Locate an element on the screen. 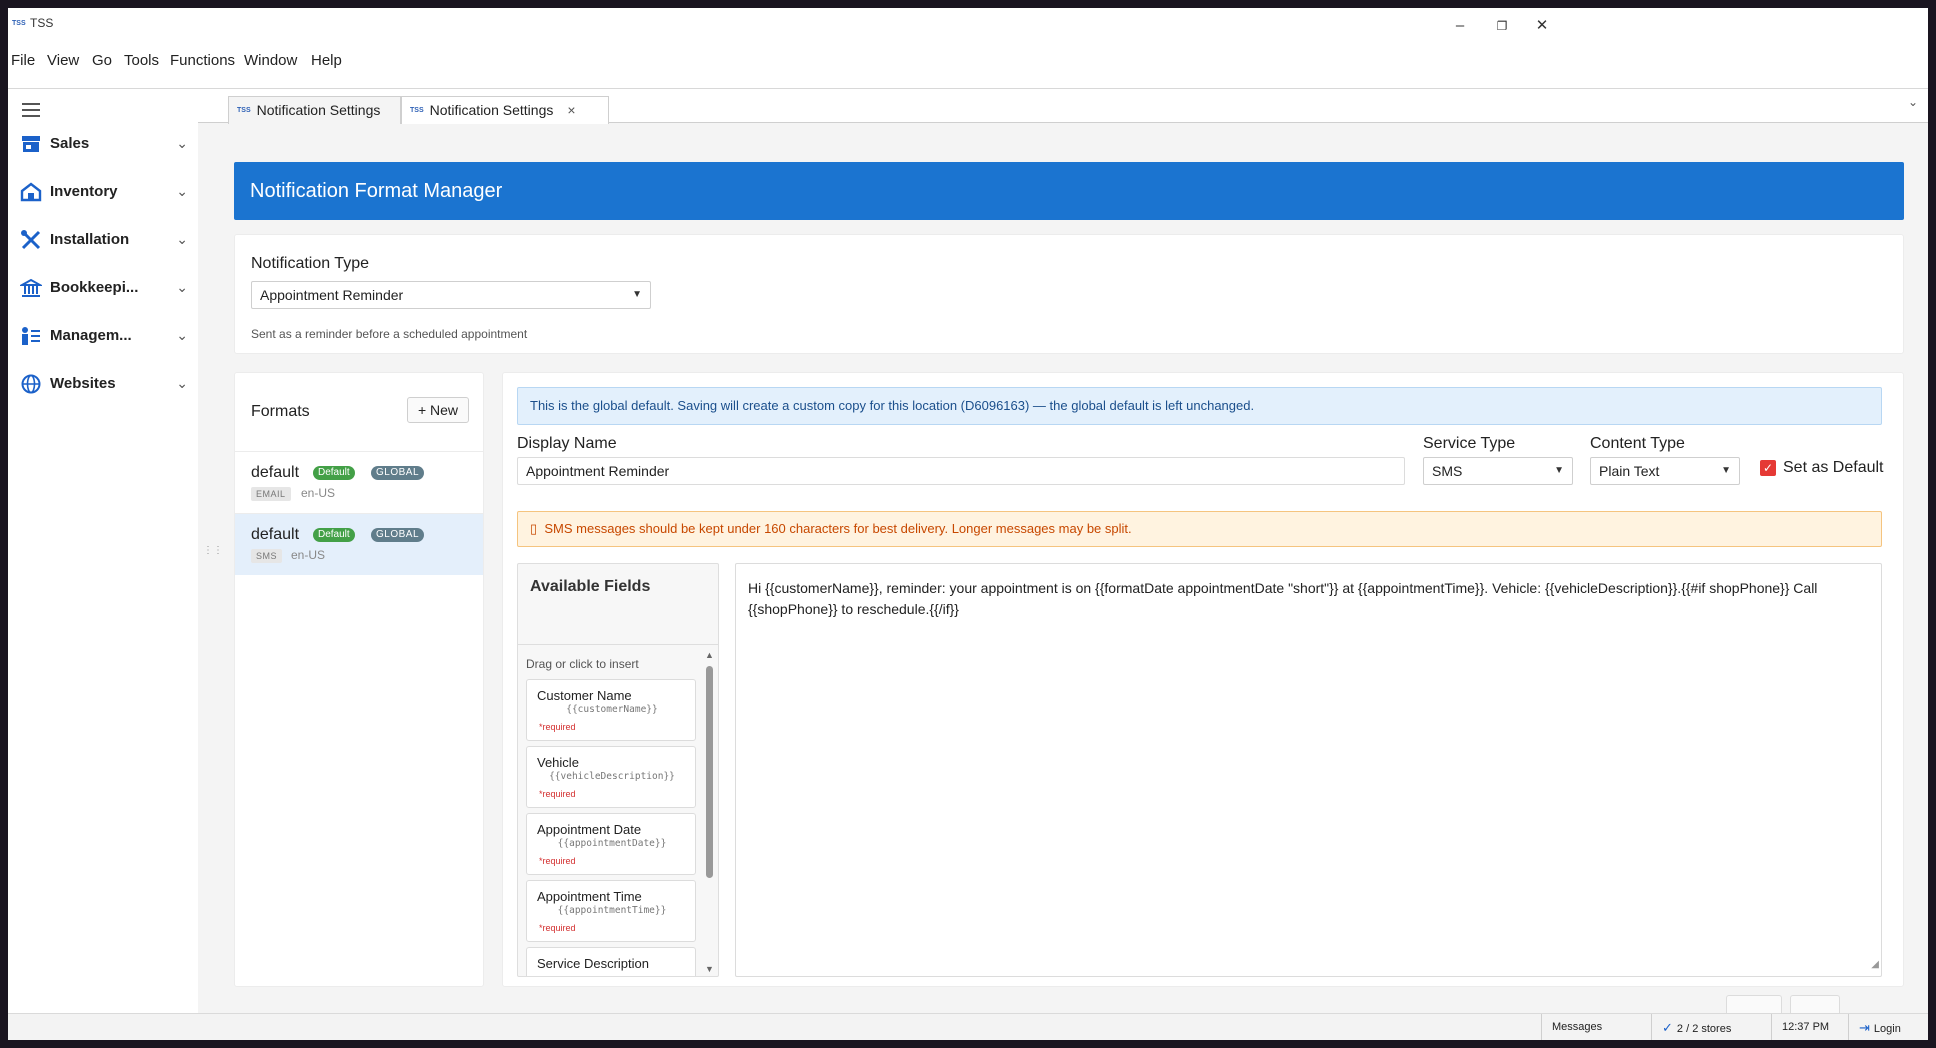 The width and height of the screenshot is (1936, 1048). sidebar-item-bookkeeping: Bookkeepi... ⌄ is located at coordinates (104, 288).